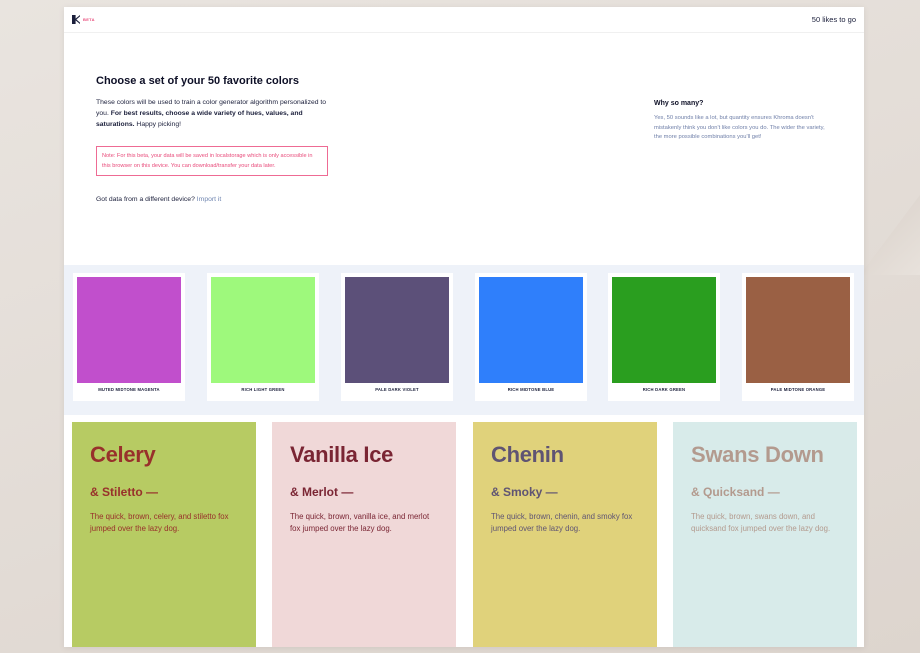 This screenshot has width=920, height=653. Describe the element at coordinates (145, 199) in the screenshot. I see `import-prompt: Got data from a different device?` at that location.